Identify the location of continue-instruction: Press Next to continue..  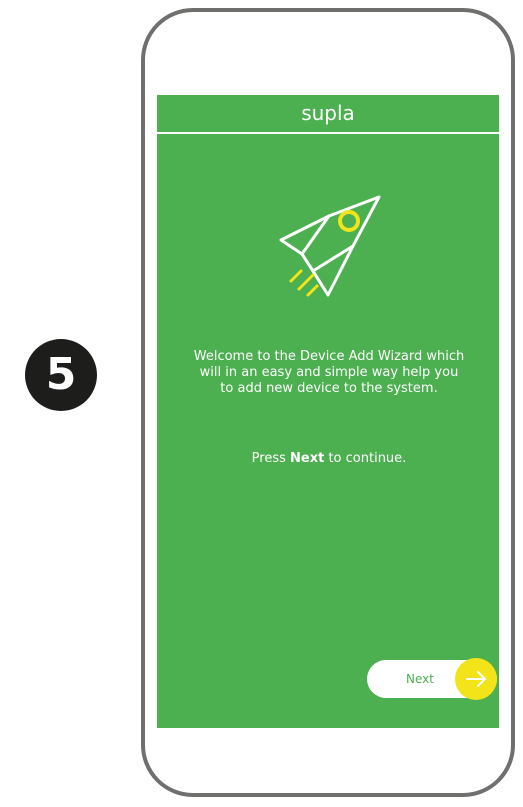
(329, 459).